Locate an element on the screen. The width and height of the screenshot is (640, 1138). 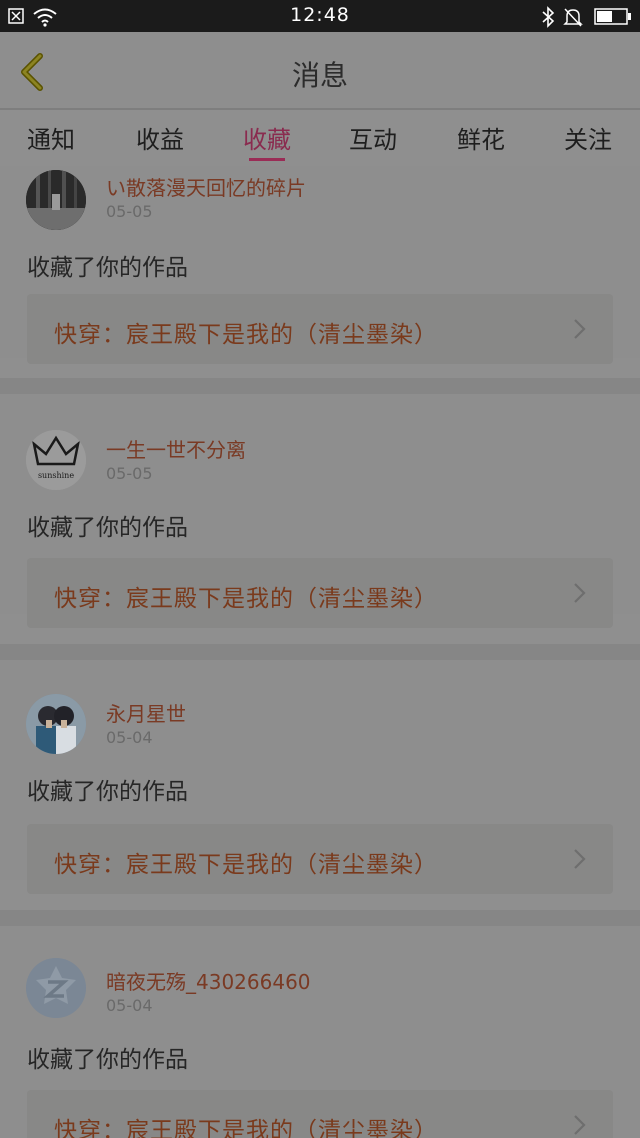
username: 一生一世不分离 is located at coordinates (176, 448).